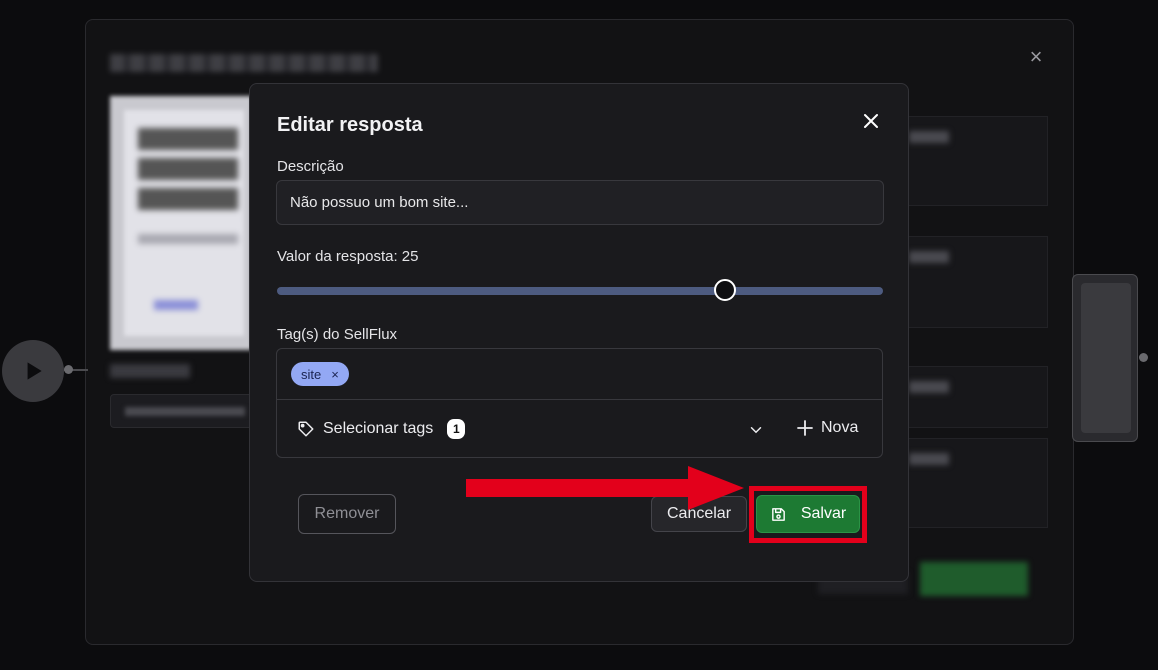 The width and height of the screenshot is (1158, 670). I want to click on play-icon, so click(34, 371).